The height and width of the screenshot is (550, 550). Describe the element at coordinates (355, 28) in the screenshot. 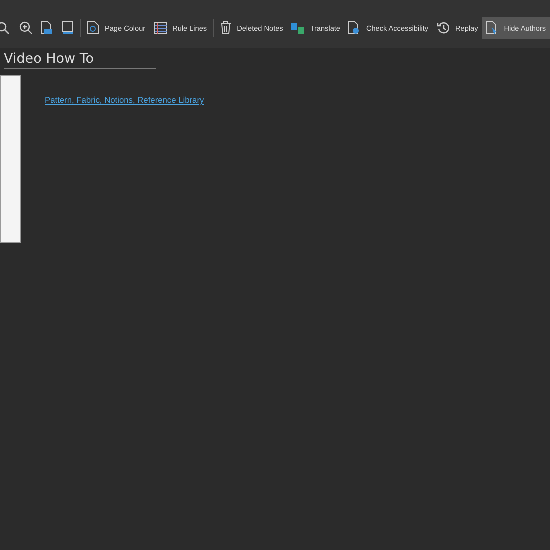

I see `document-check-icon` at that location.